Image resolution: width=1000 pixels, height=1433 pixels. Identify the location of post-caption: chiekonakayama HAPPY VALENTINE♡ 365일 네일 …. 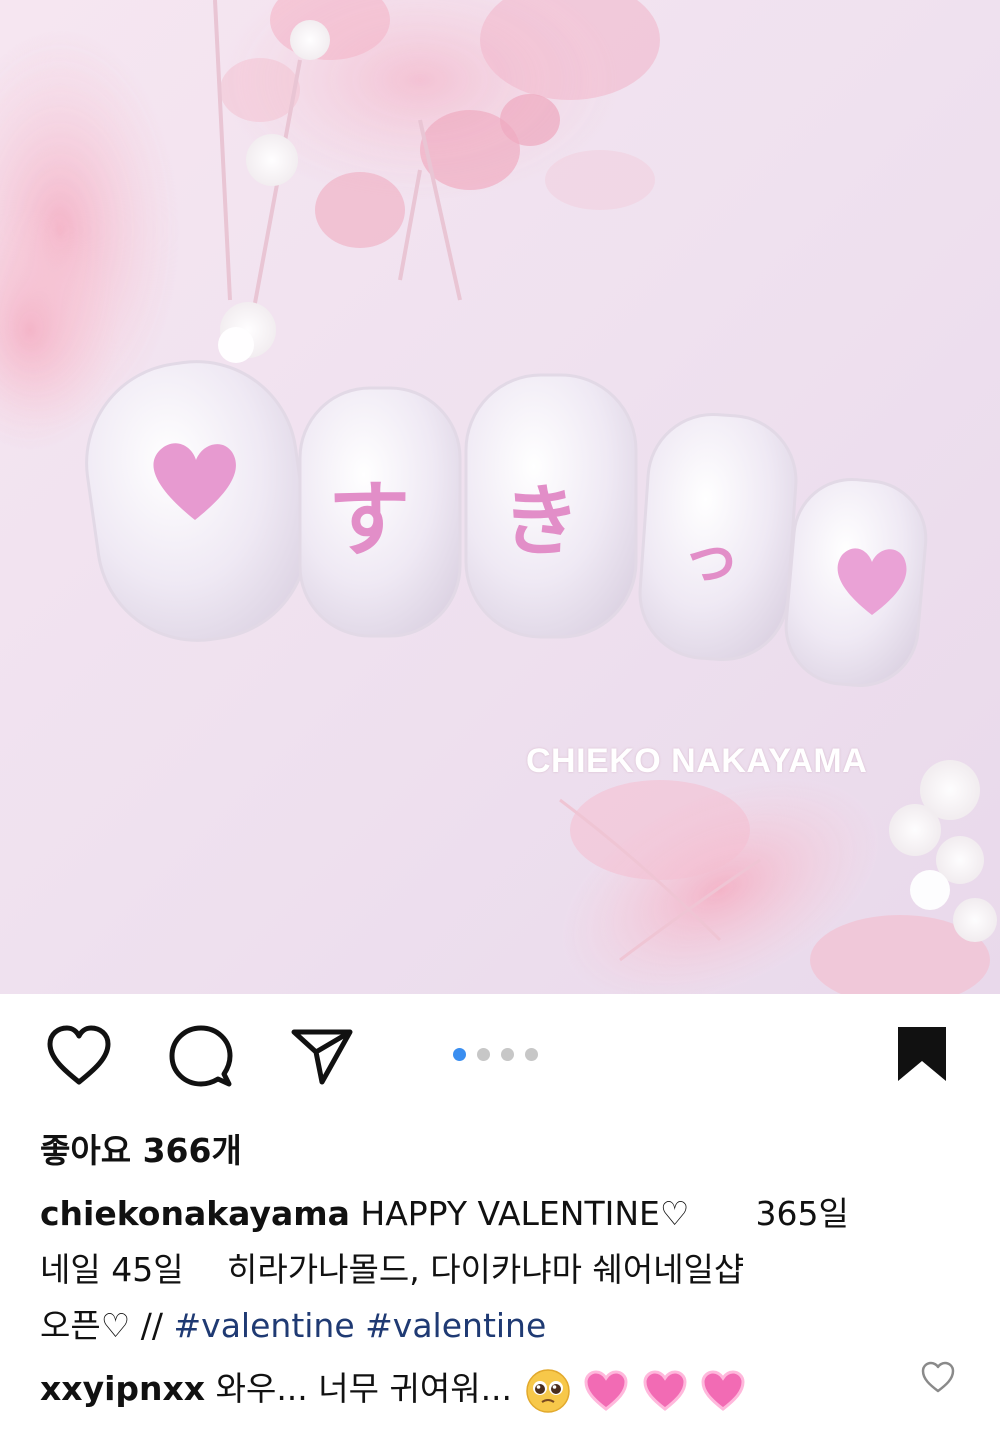
(490, 1270).